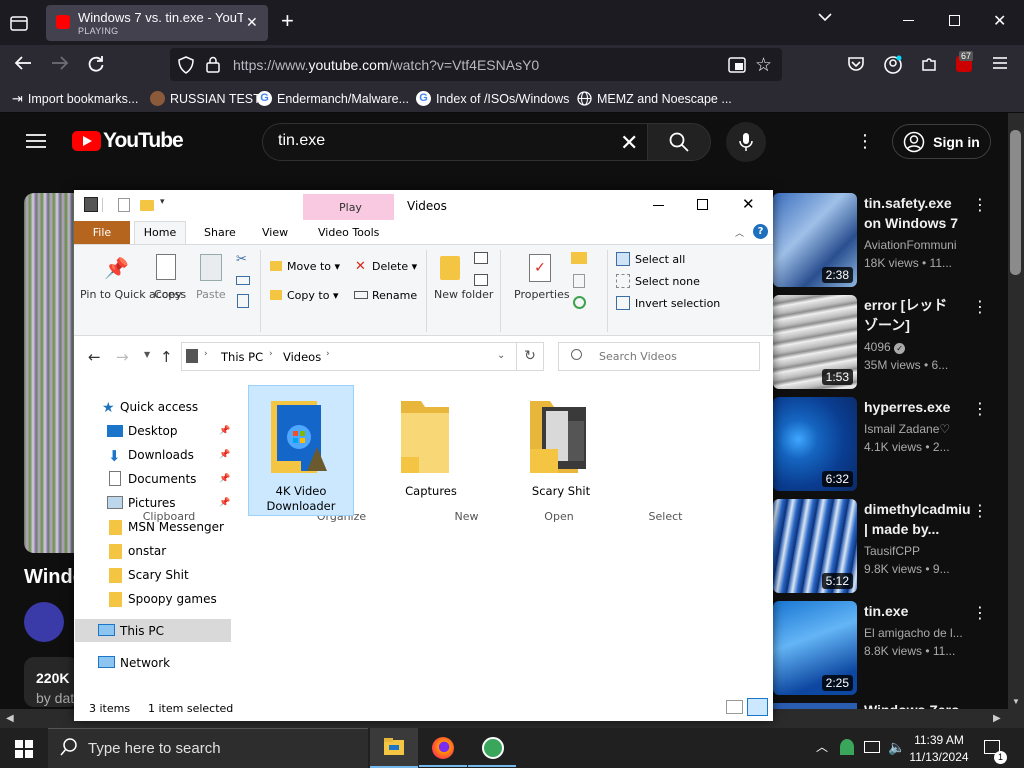  I want to click on ribbon-tab-video-tools: Video Tools, so click(348, 232).